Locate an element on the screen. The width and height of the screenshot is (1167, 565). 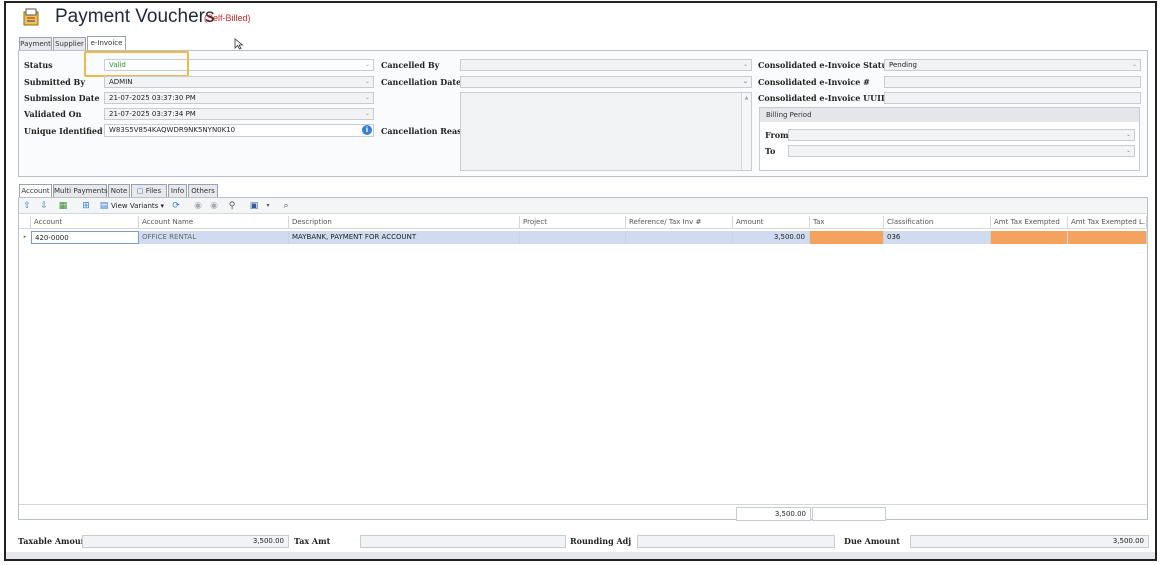
from-label: From is located at coordinates (777, 135).